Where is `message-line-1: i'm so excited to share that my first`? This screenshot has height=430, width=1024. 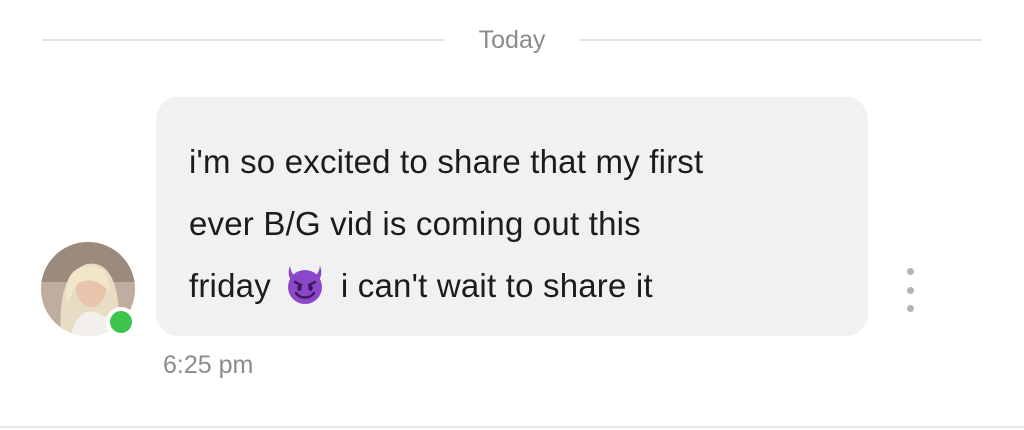
message-line-1: i'm so excited to share that my first is located at coordinates (446, 161).